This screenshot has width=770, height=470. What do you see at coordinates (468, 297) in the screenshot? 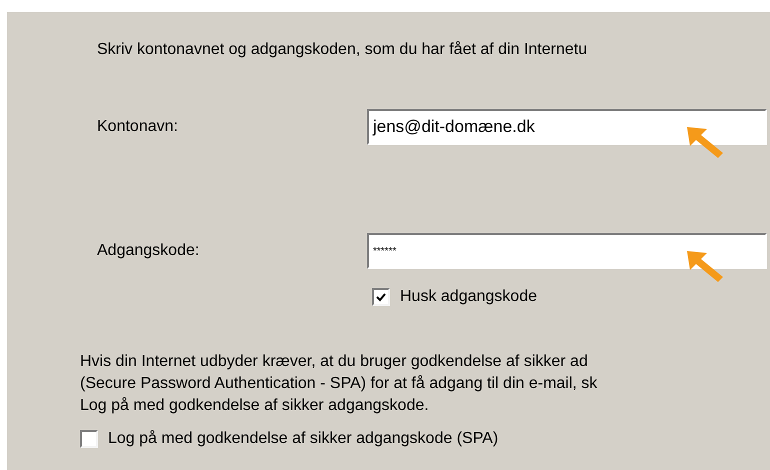
I see `checkbox-label: Husk adgangskode` at bounding box center [468, 297].